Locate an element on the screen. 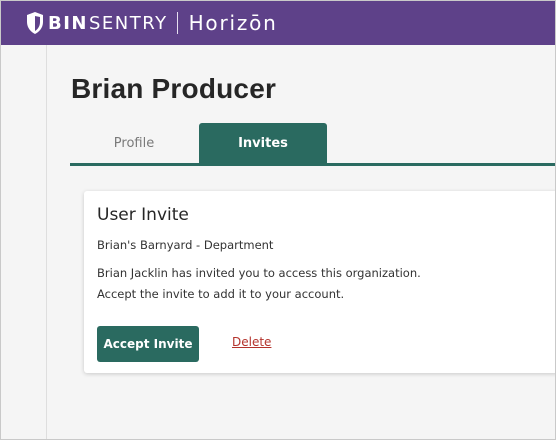 This screenshot has height=440, width=556. shield-icon is located at coordinates (35, 23).